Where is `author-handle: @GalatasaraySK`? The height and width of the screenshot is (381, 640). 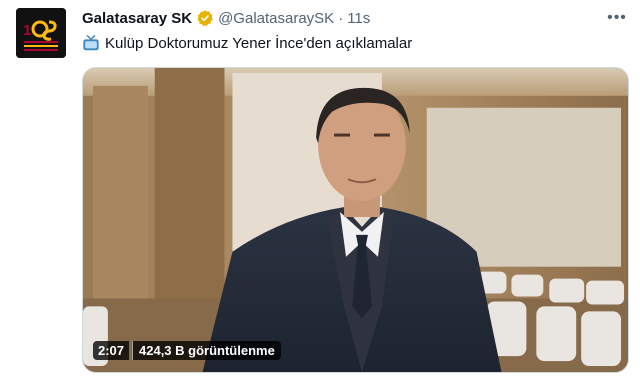
author-handle: @GalatasaraySK is located at coordinates (276, 18).